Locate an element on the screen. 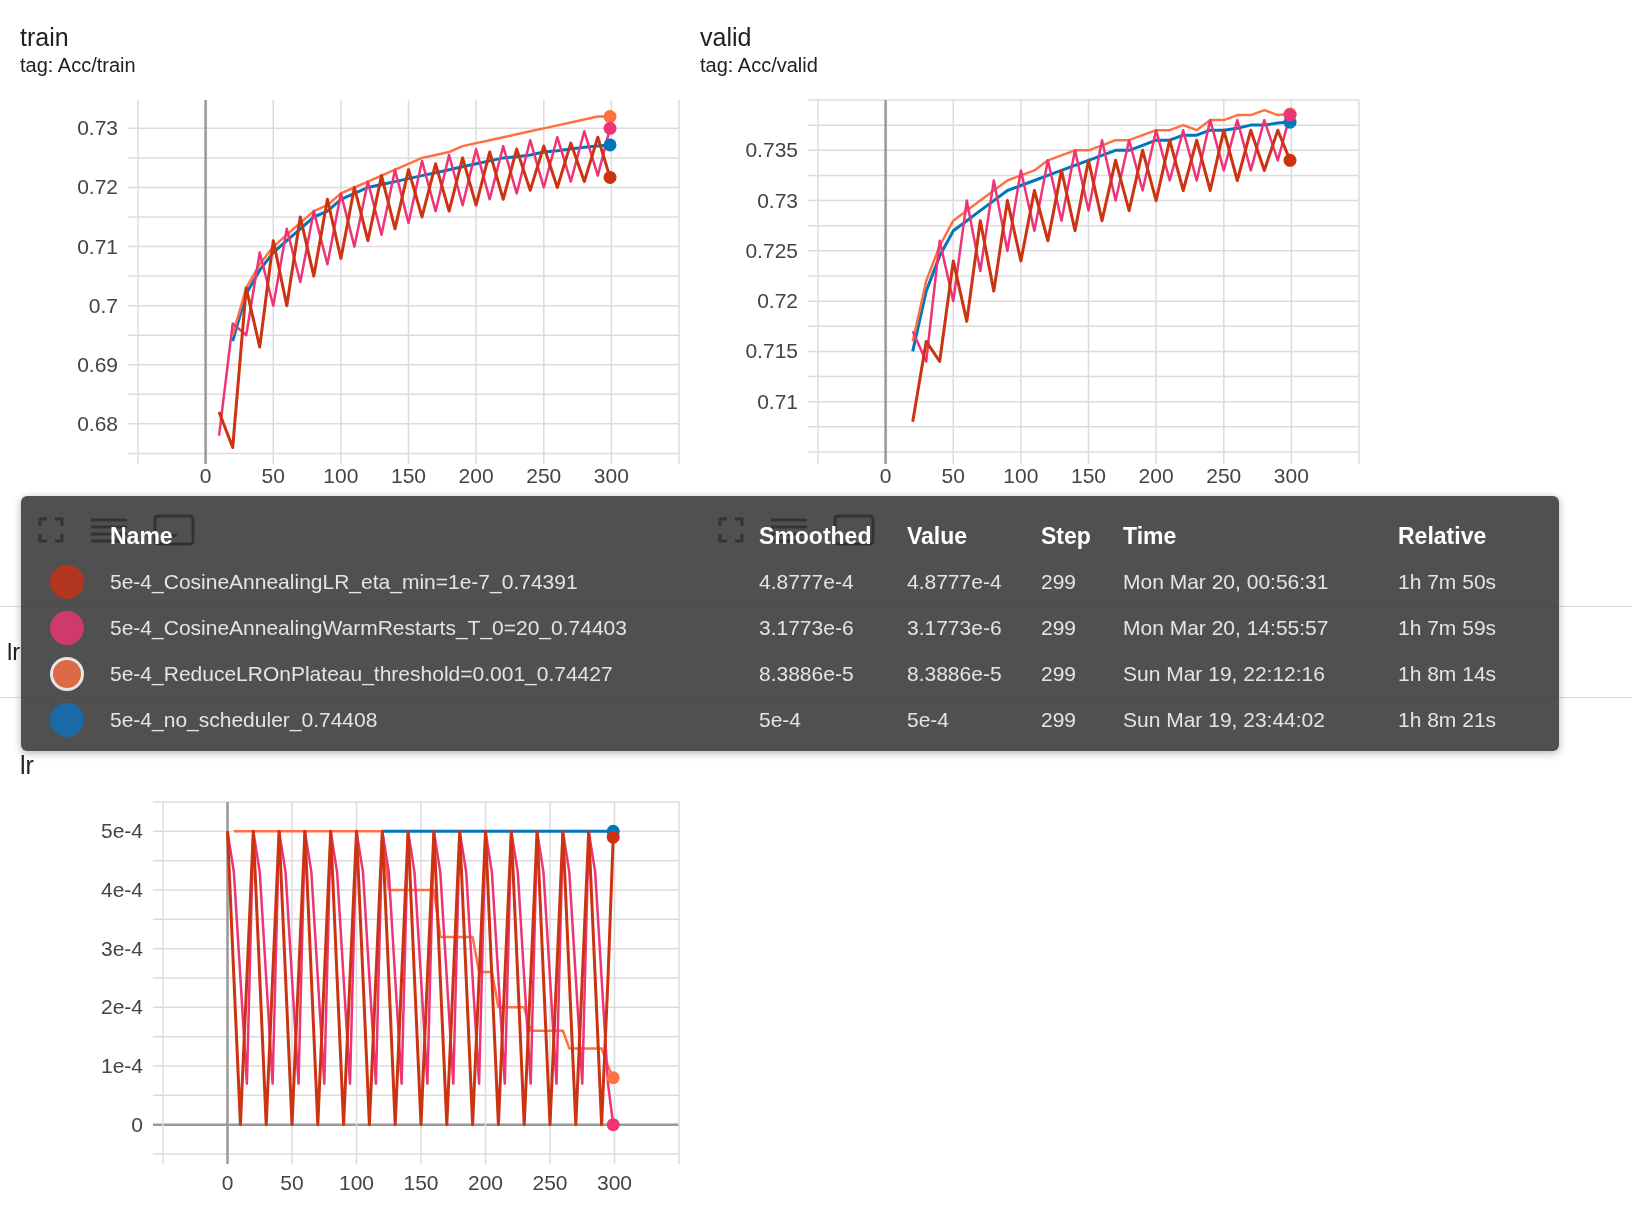 Image resolution: width=1632 pixels, height=1206 pixels. smoothed-value: 5e-4 is located at coordinates (781, 720).